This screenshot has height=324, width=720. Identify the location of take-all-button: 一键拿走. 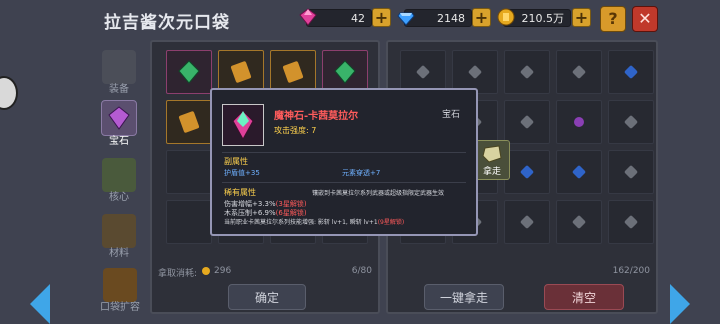
(464, 297).